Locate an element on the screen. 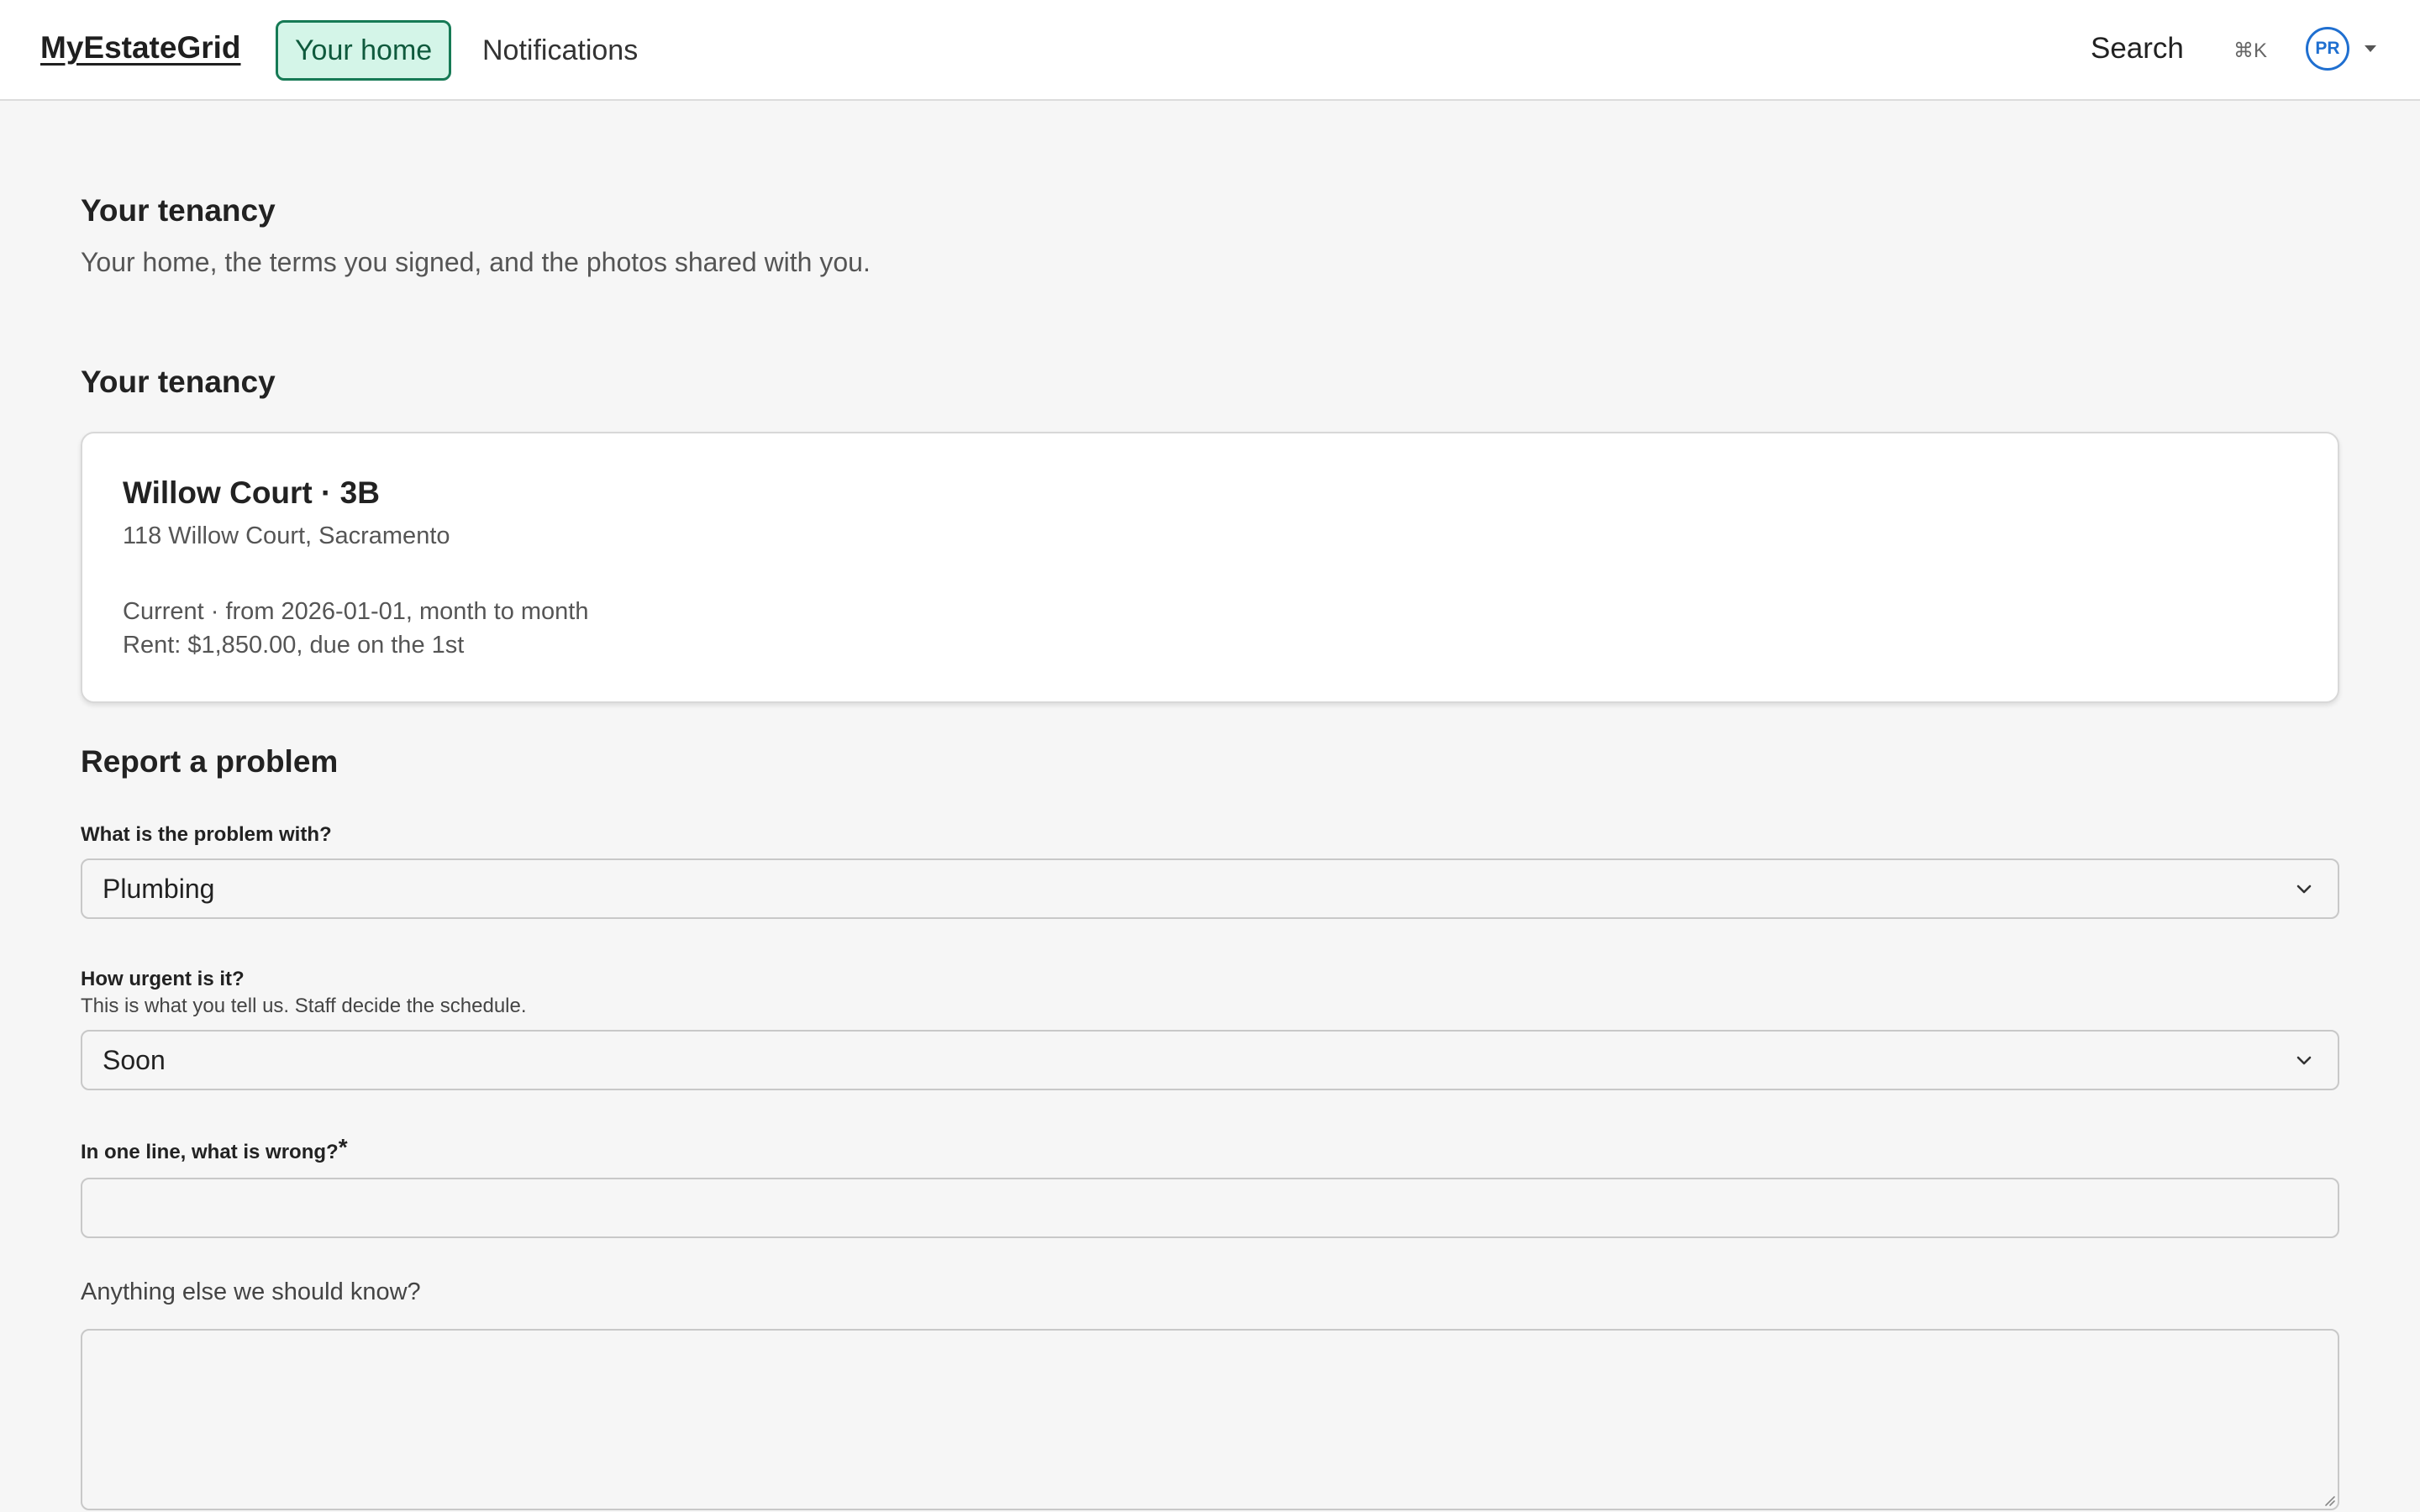 This screenshot has height=1512, width=2420. app-logo-link: MyEstateGrid is located at coordinates (140, 48).